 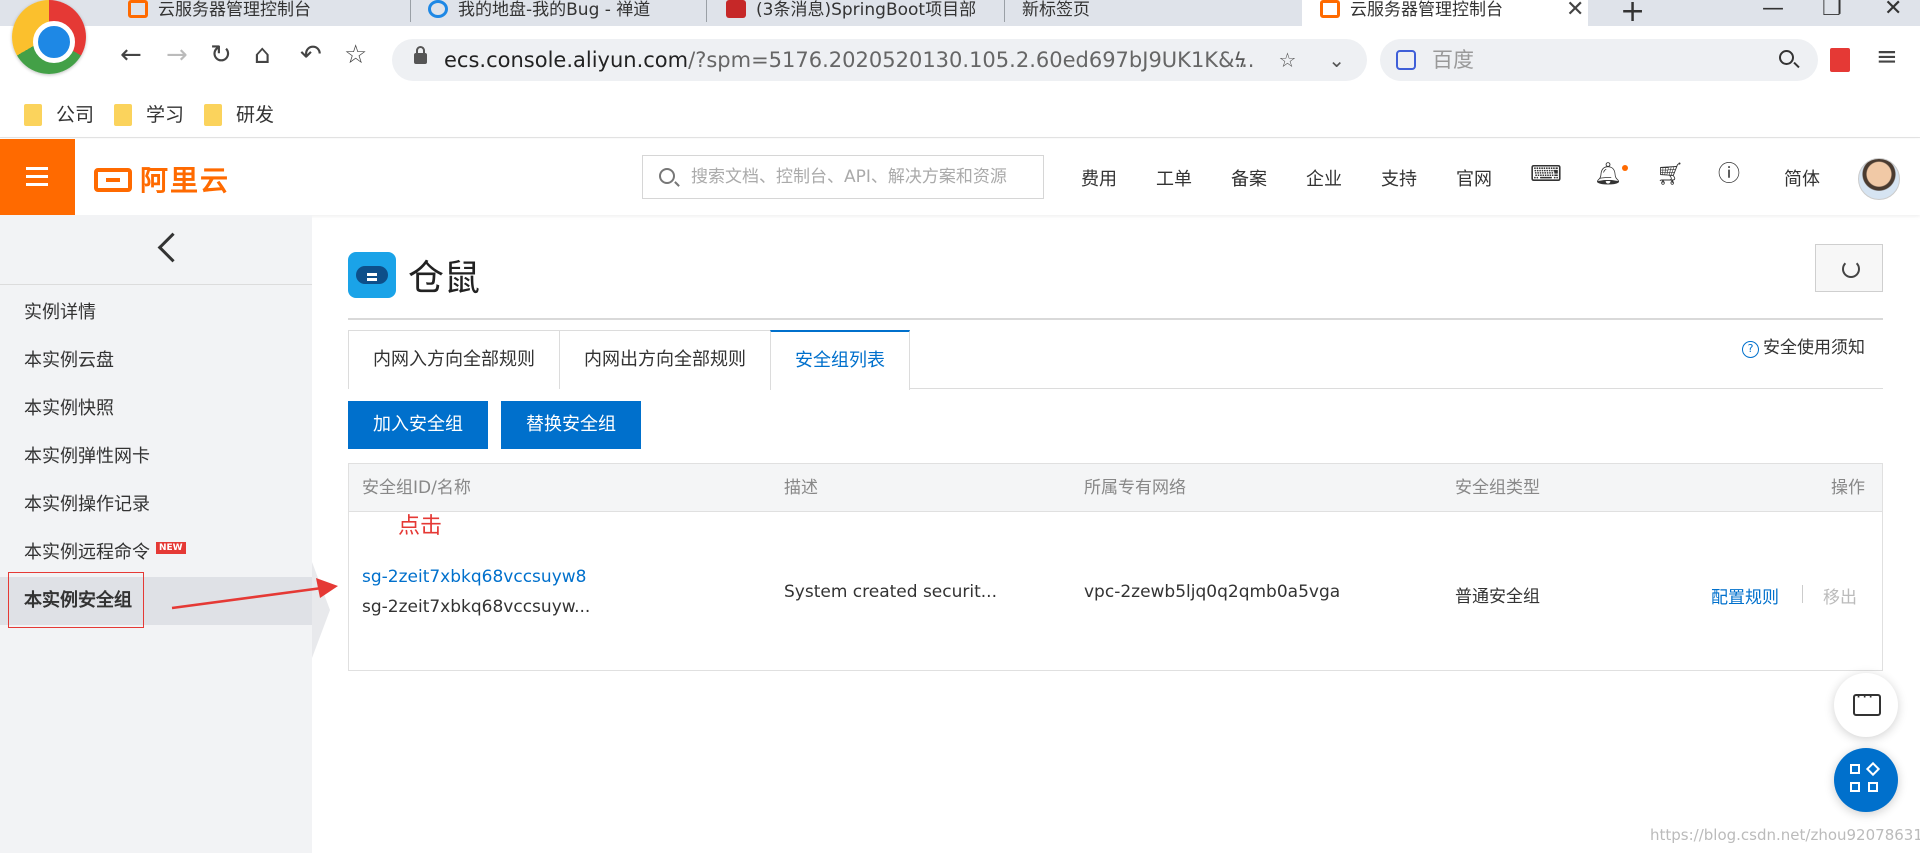 I want to click on bookmark-folder: 学习, so click(x=149, y=115).